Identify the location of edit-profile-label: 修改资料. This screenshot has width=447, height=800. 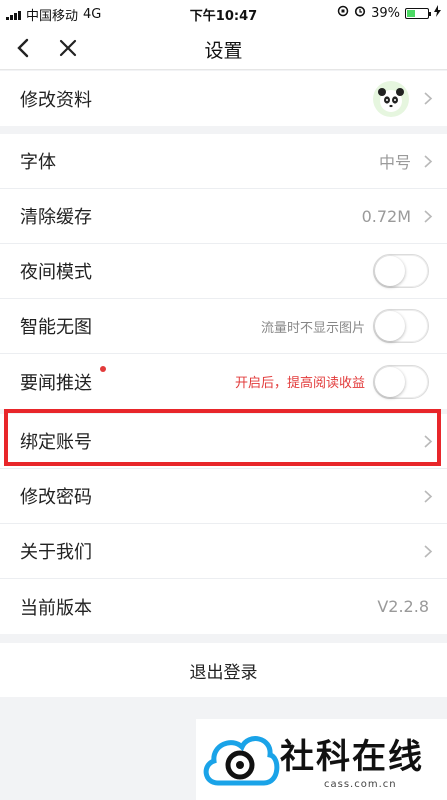
(56, 100).